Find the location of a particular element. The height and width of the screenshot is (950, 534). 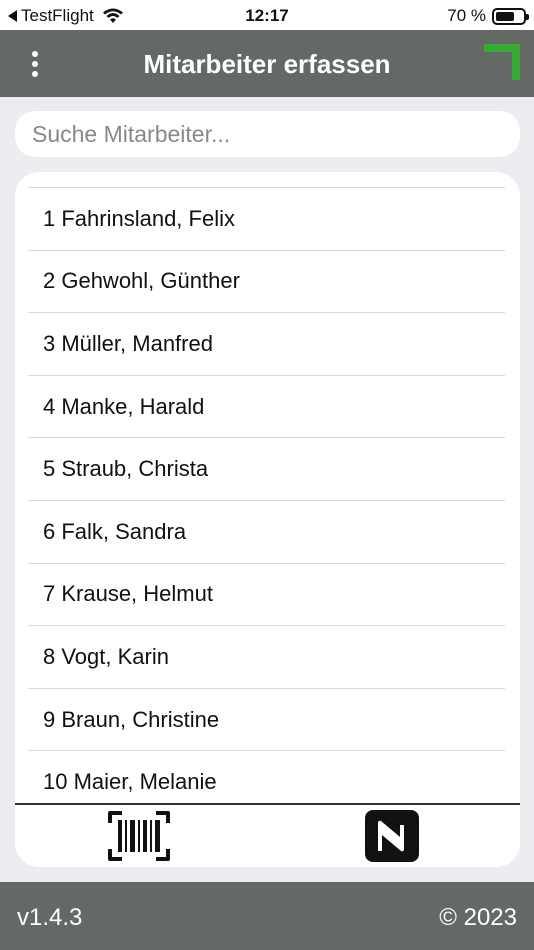

nfc-icon is located at coordinates (392, 836).